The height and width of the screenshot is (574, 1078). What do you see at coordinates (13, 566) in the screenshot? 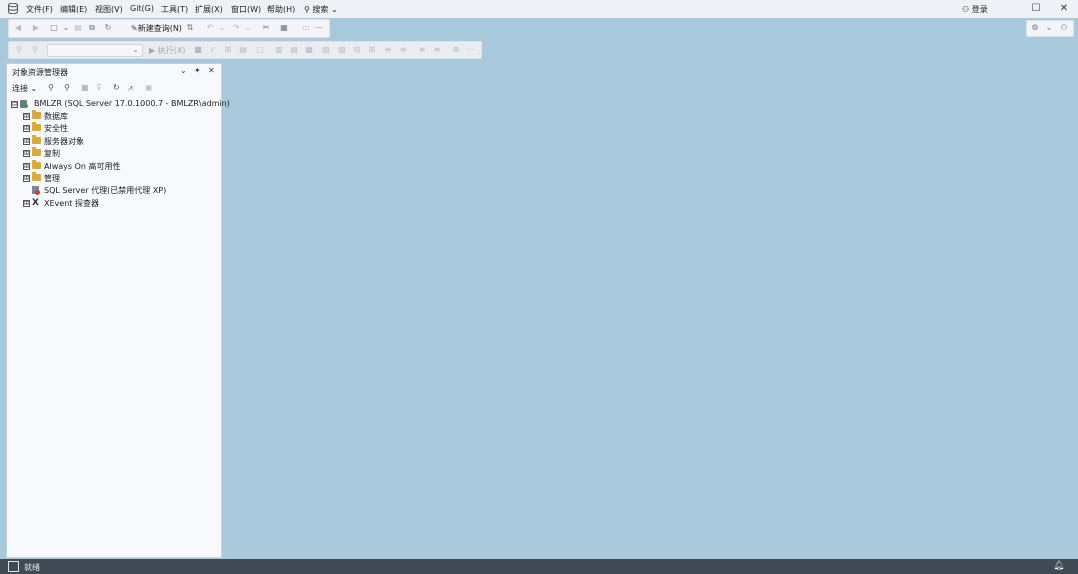
I see `status-window-icon` at bounding box center [13, 566].